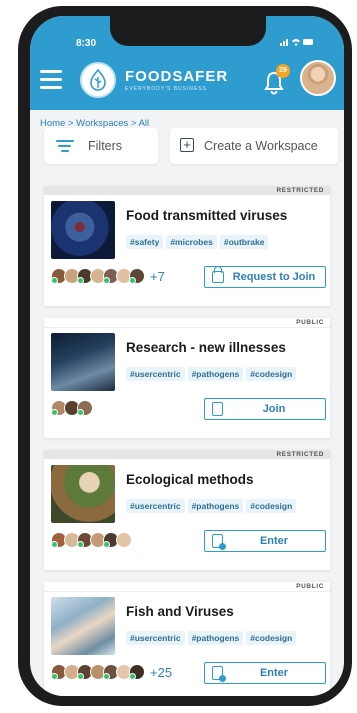  Describe the element at coordinates (51, 79) in the screenshot. I see `hamburger-menu-icon` at that location.